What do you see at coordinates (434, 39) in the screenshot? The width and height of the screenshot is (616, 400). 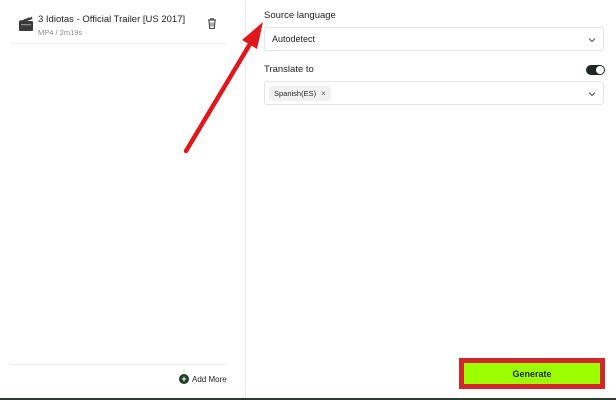 I see `source-language-select: Autodetect` at bounding box center [434, 39].